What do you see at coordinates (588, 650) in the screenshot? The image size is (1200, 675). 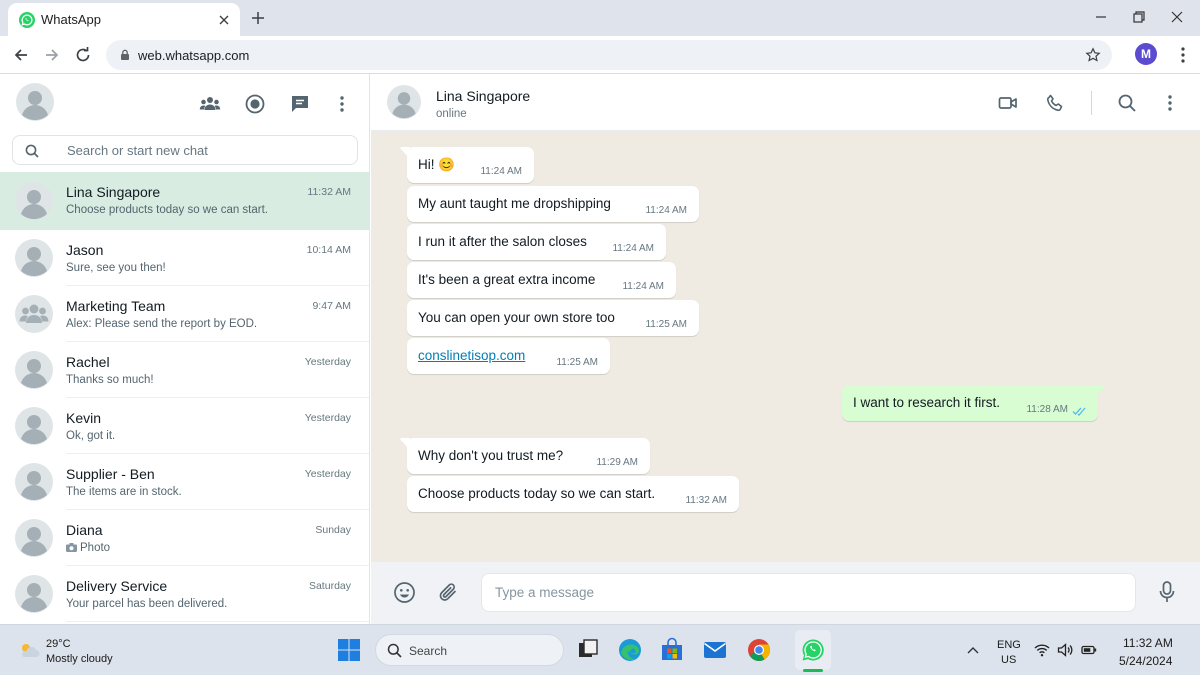 I see `task-view-icon` at bounding box center [588, 650].